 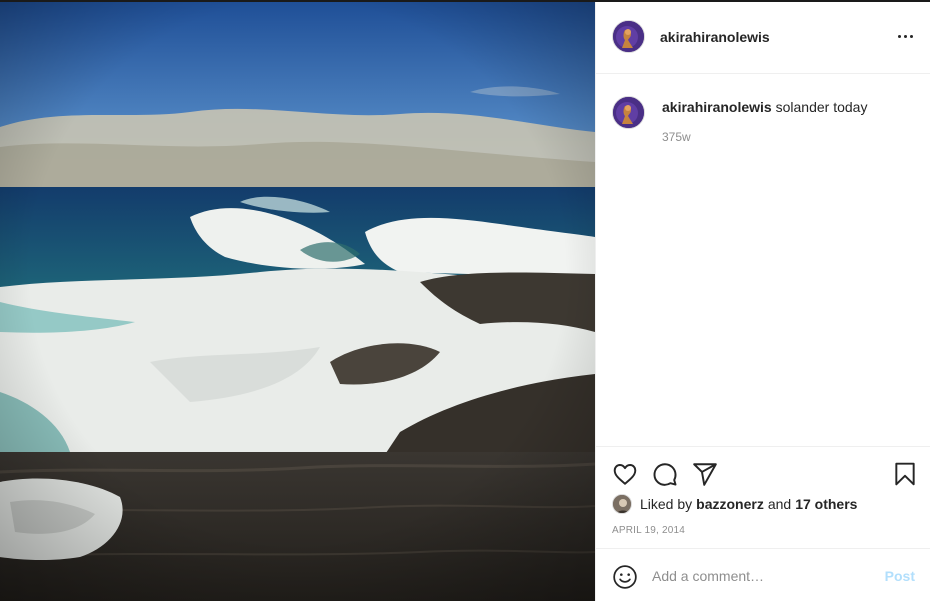 What do you see at coordinates (625, 577) in the screenshot?
I see `smiley-icon` at bounding box center [625, 577].